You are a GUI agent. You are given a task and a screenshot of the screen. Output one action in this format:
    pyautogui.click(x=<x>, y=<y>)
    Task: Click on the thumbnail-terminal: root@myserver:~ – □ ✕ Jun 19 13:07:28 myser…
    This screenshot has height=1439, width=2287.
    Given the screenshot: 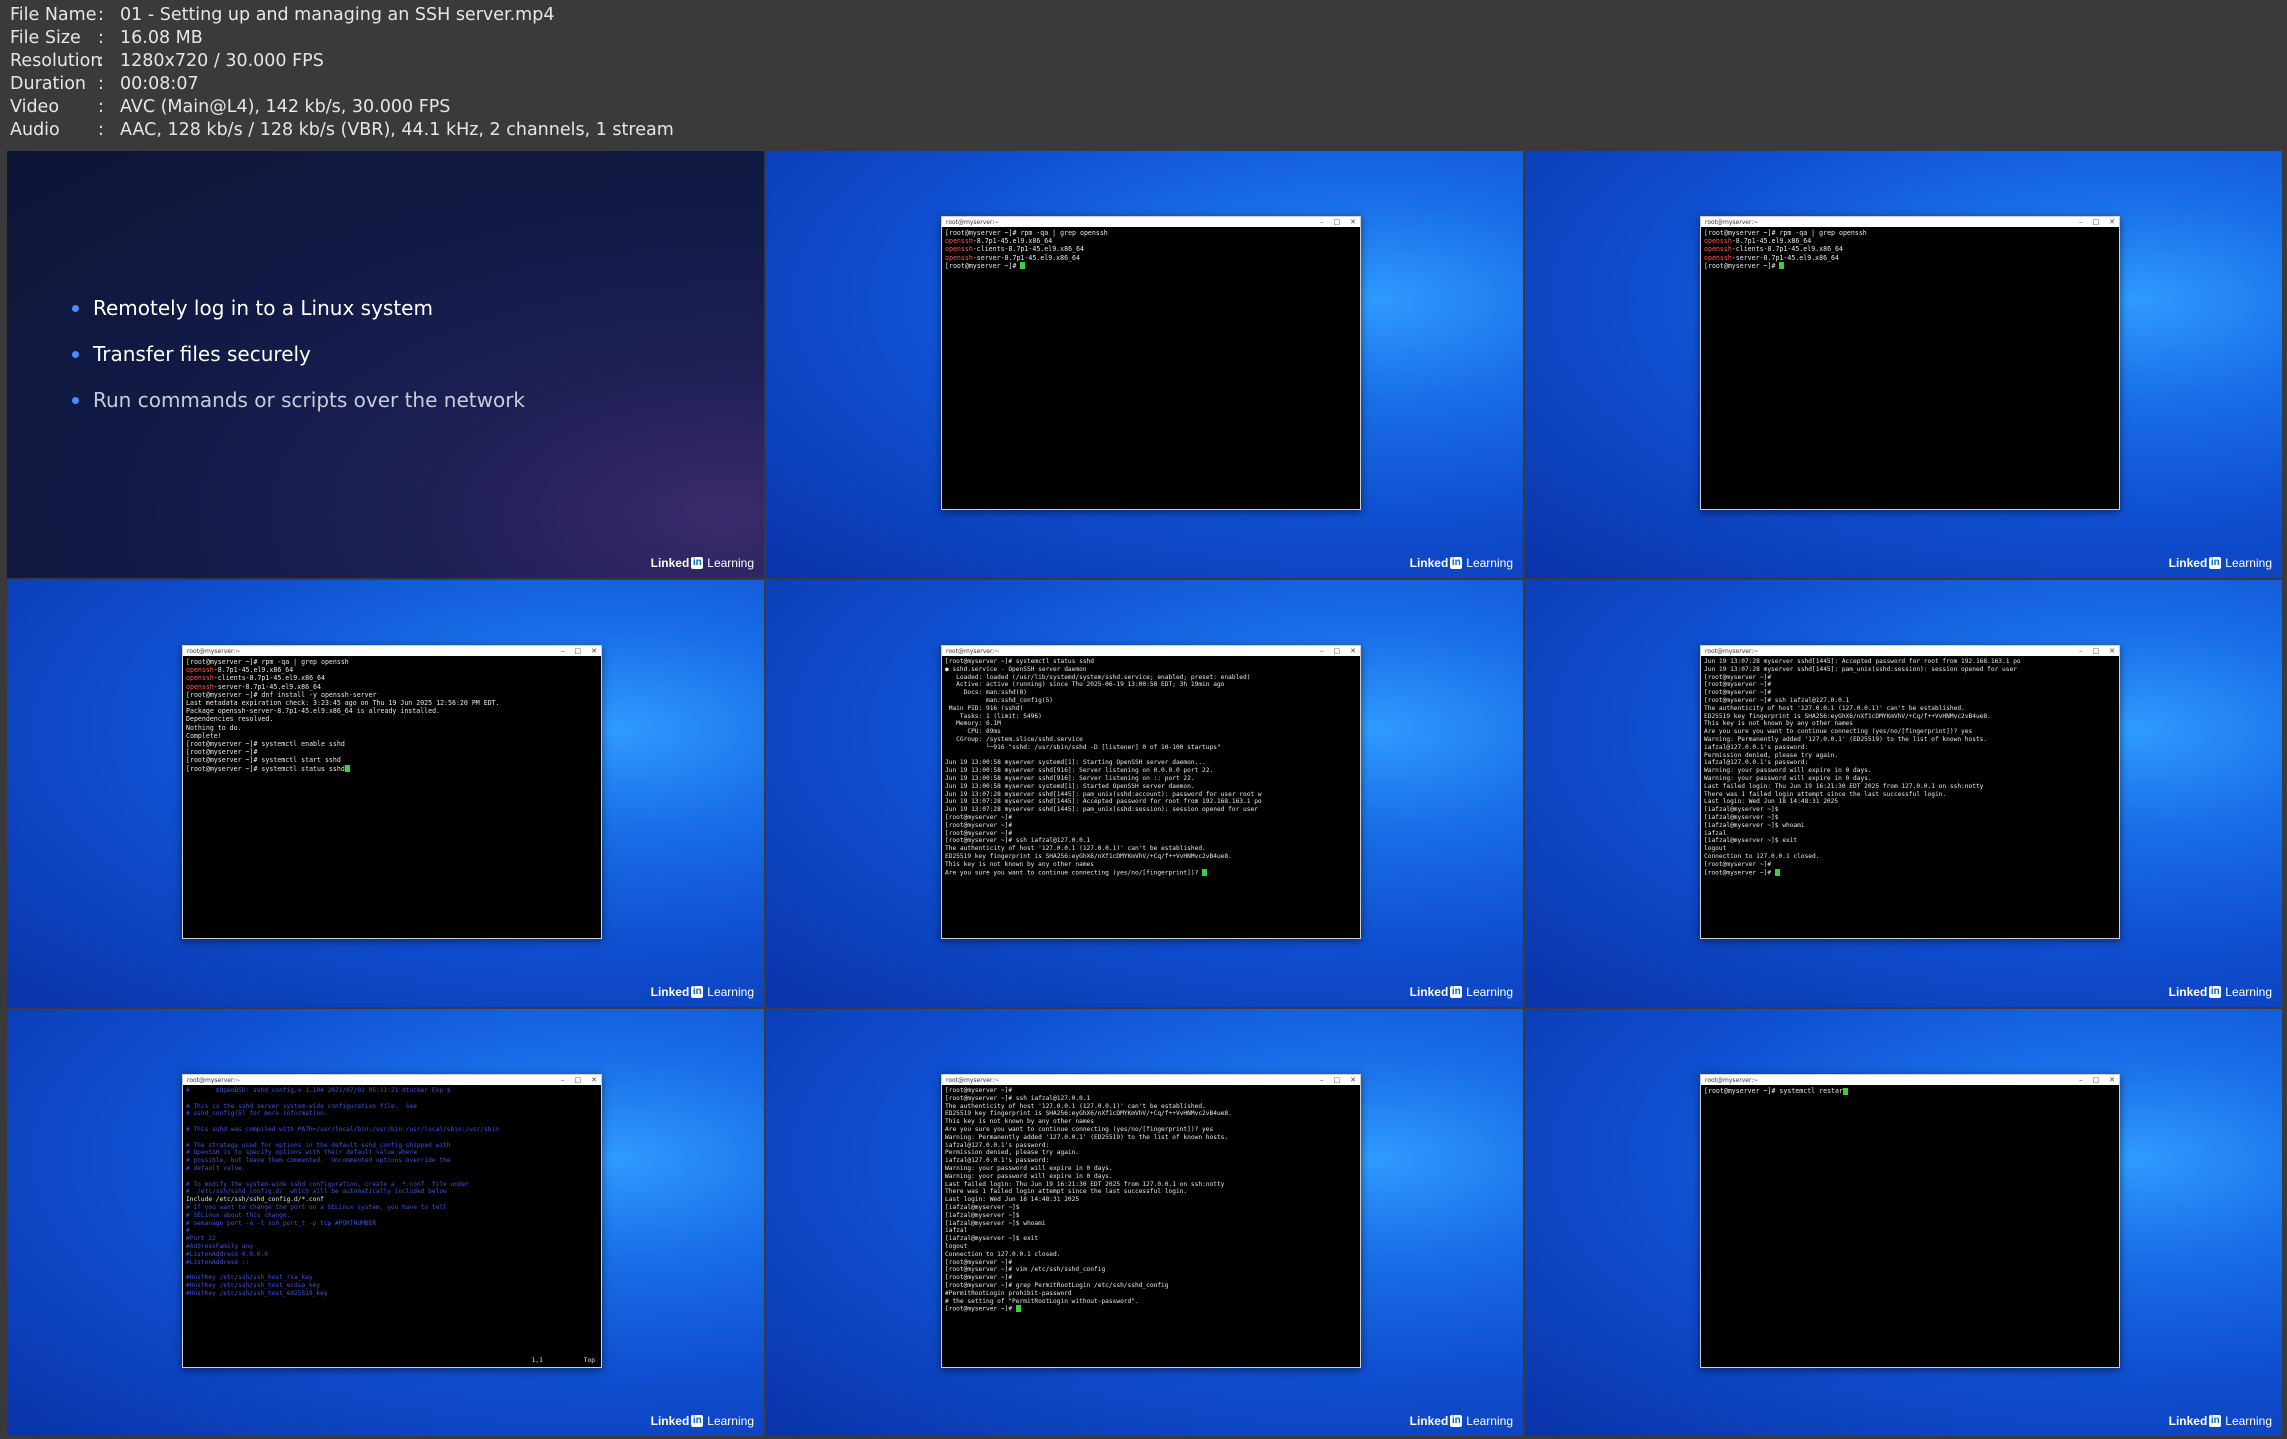 What is the action you would take?
    pyautogui.click(x=1903, y=793)
    